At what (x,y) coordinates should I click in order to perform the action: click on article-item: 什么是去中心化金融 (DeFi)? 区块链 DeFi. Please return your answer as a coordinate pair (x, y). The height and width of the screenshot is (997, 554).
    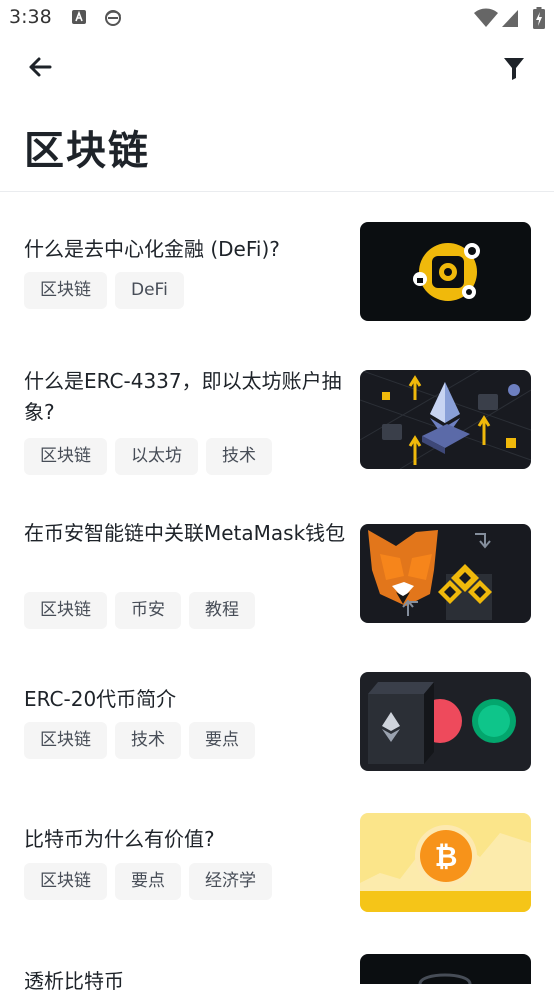
    Looking at the image, I should click on (277, 277).